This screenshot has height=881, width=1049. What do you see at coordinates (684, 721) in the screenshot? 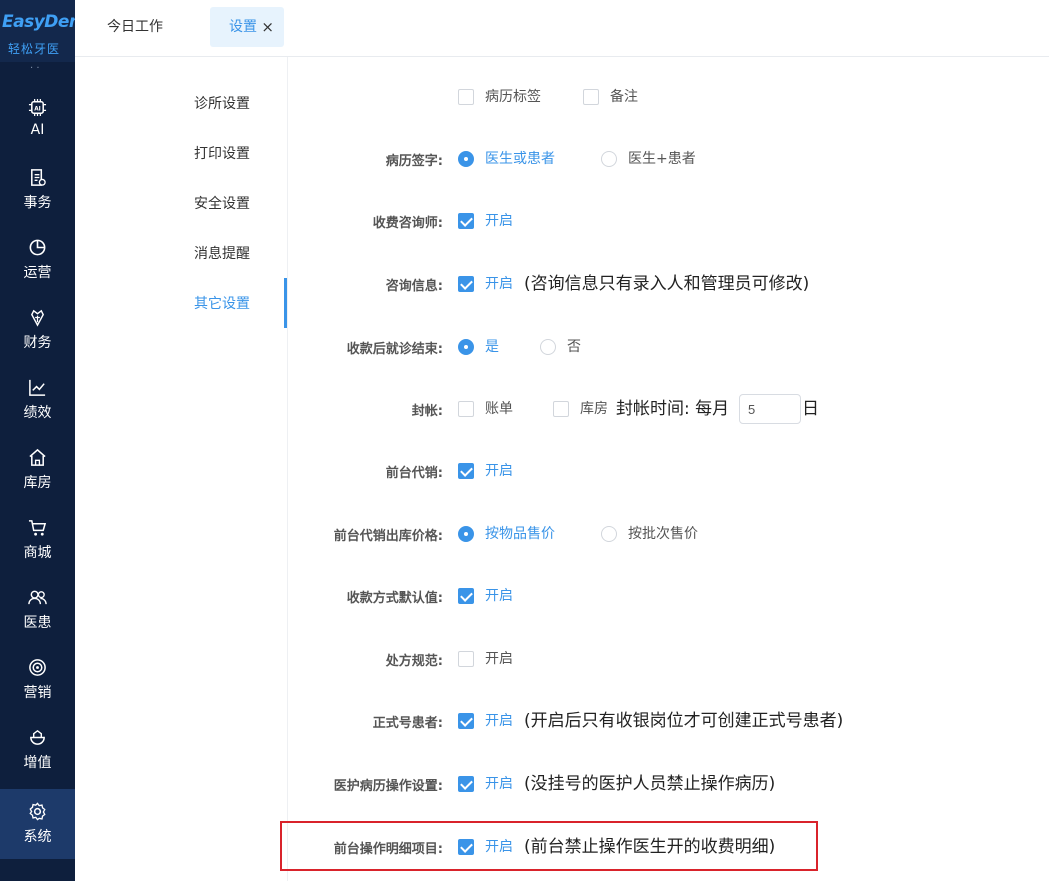
I see `formal-patient-note: (开启后只有收银岗位才可创建正式号患者)` at bounding box center [684, 721].